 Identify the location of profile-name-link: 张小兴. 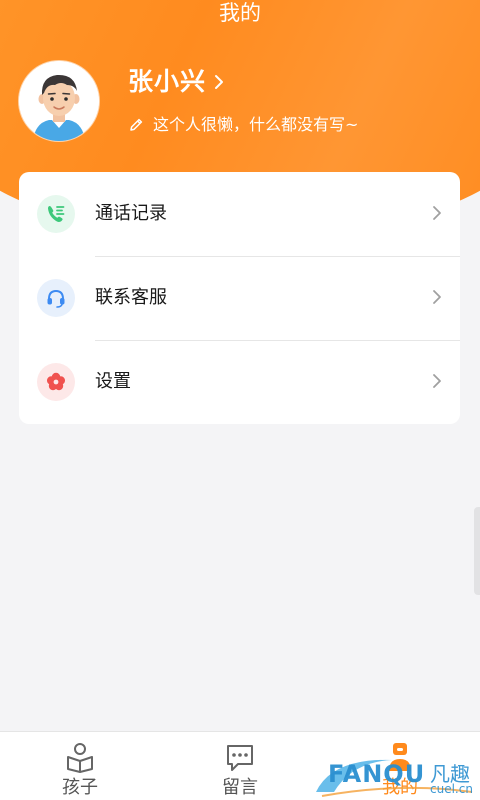
(176, 82).